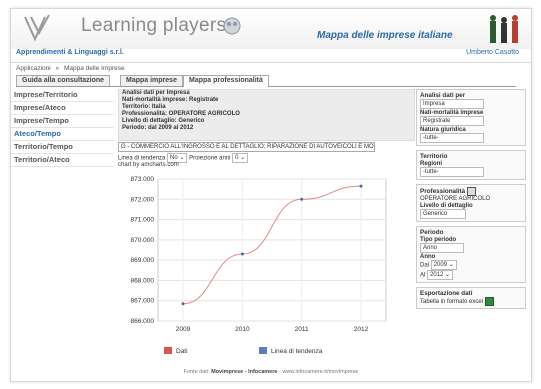  What do you see at coordinates (471, 275) in the screenshot?
I see `al-row: Al 2012 ⌄` at bounding box center [471, 275].